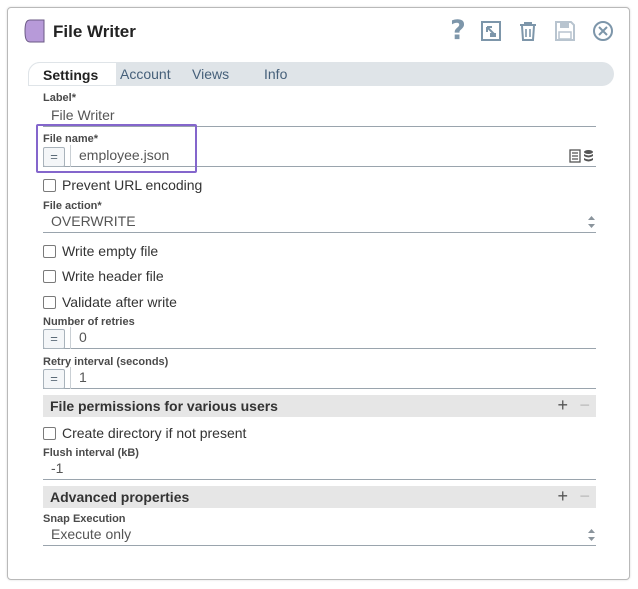 The image size is (638, 589). I want to click on label-input-value: File Writer, so click(83, 115).